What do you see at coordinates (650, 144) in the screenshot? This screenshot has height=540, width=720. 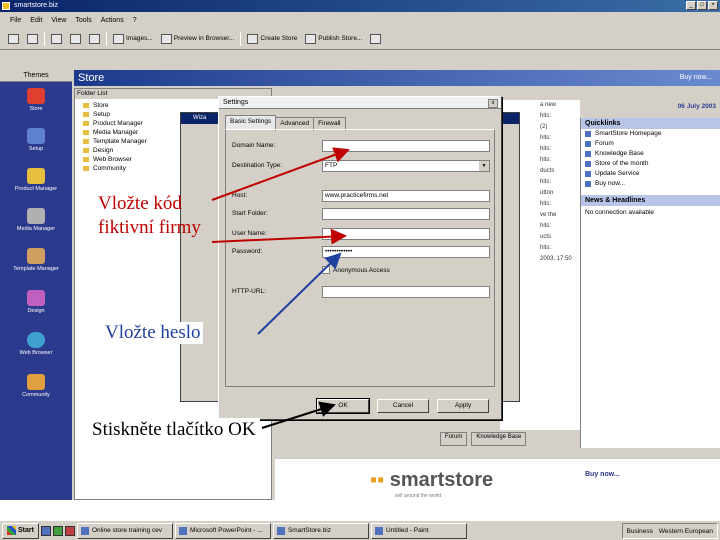 I see `quicklink-forum: Forum` at bounding box center [650, 144].